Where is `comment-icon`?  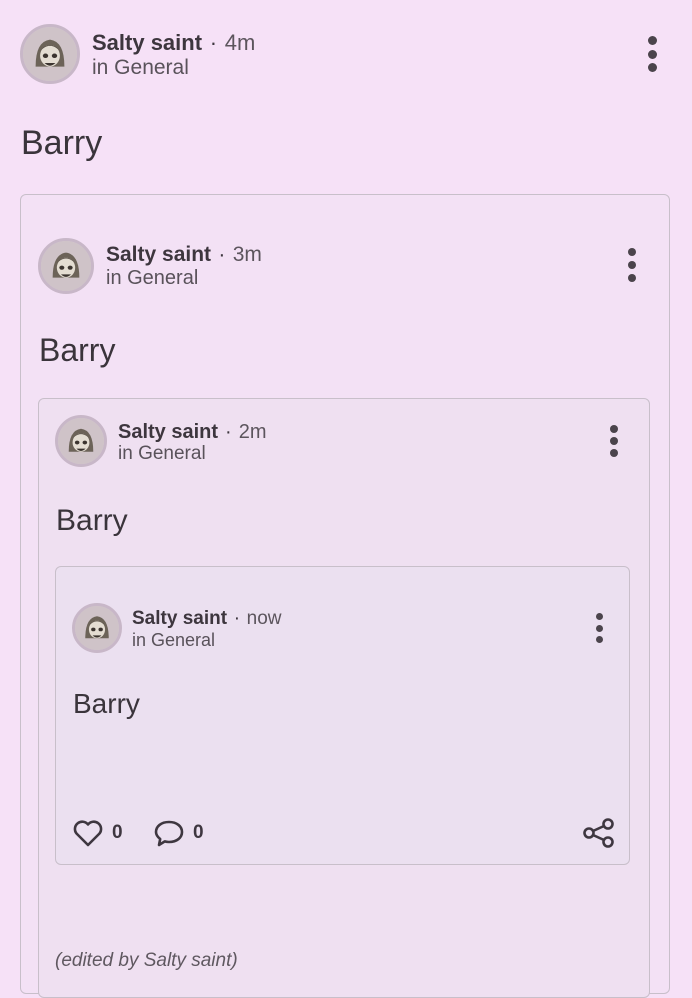 comment-icon is located at coordinates (169, 833).